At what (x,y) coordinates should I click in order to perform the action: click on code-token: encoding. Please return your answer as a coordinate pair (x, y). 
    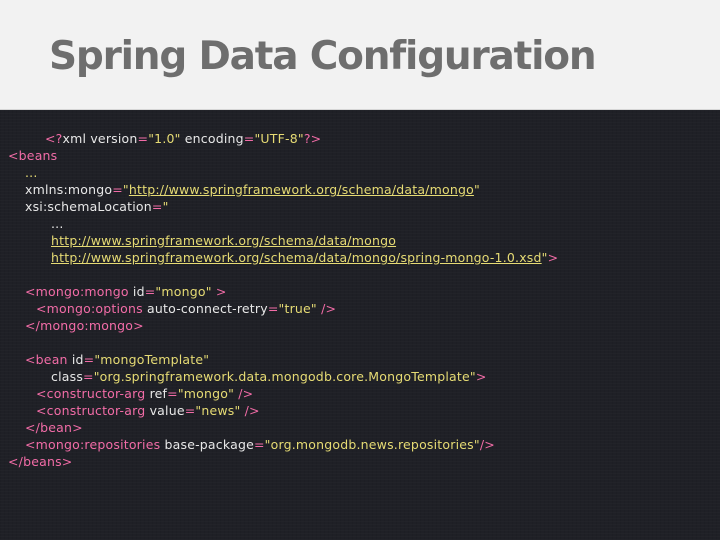
    Looking at the image, I should click on (212, 138).